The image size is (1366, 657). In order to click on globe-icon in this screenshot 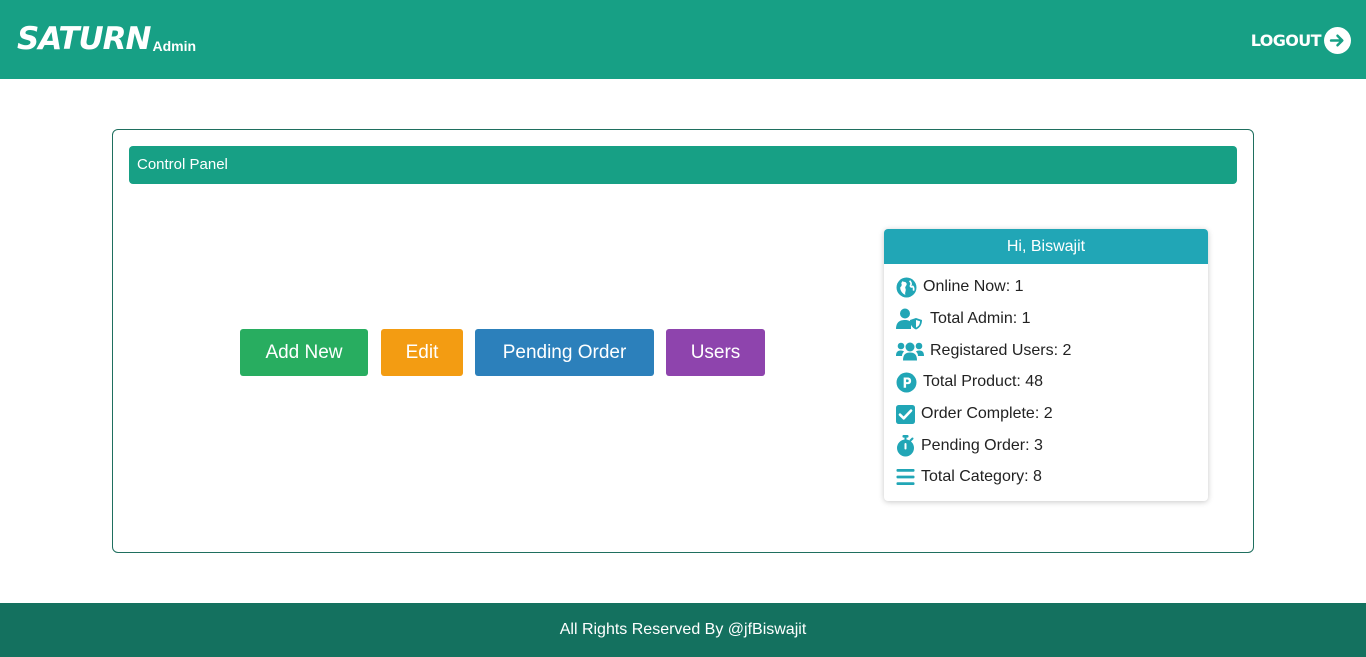, I will do `click(906, 287)`.